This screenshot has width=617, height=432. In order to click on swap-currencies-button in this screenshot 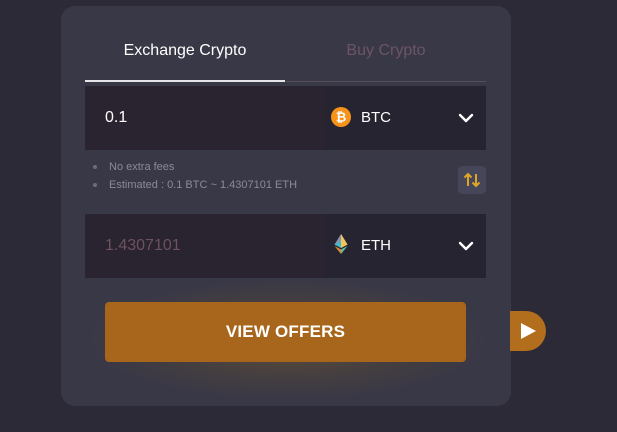, I will do `click(472, 180)`.